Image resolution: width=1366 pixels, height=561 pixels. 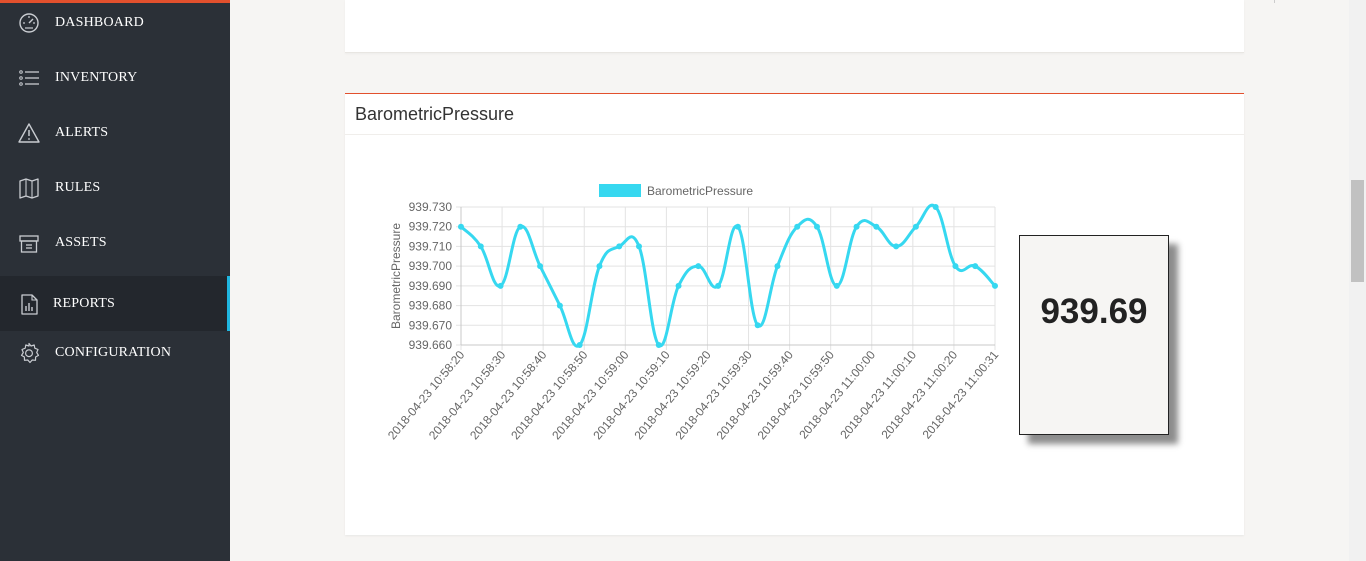 I want to click on x-tick-label: 2018-04-23 10:58:20, so click(x=426, y=395).